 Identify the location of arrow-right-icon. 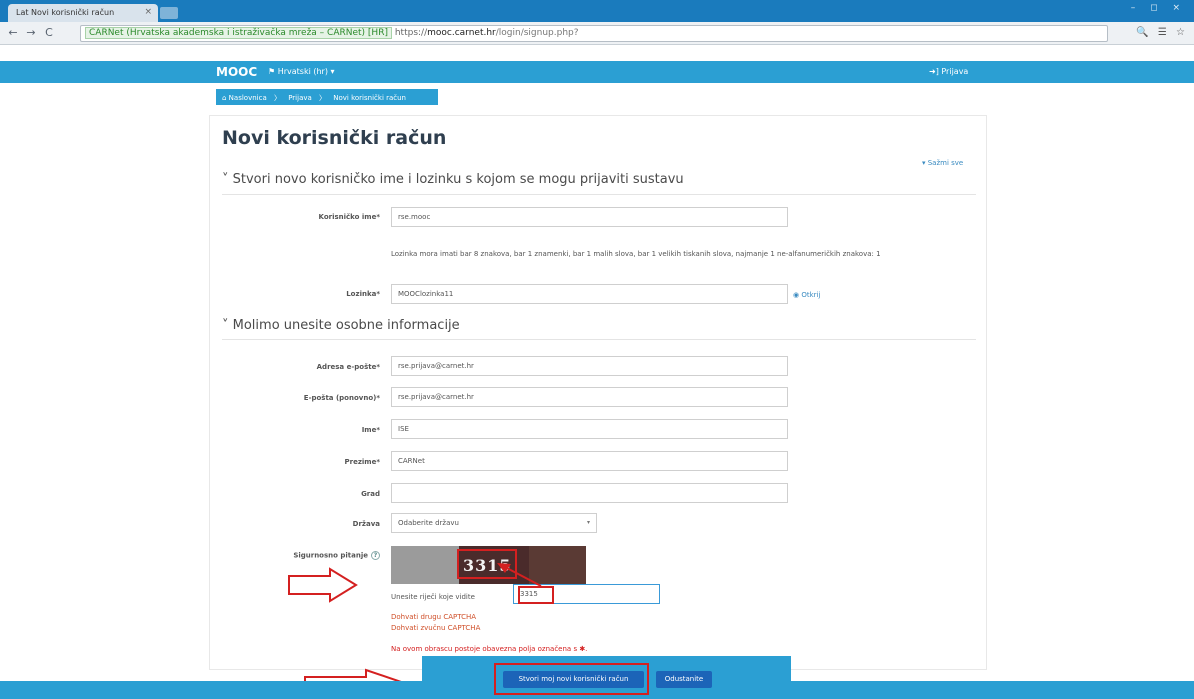
(323, 585).